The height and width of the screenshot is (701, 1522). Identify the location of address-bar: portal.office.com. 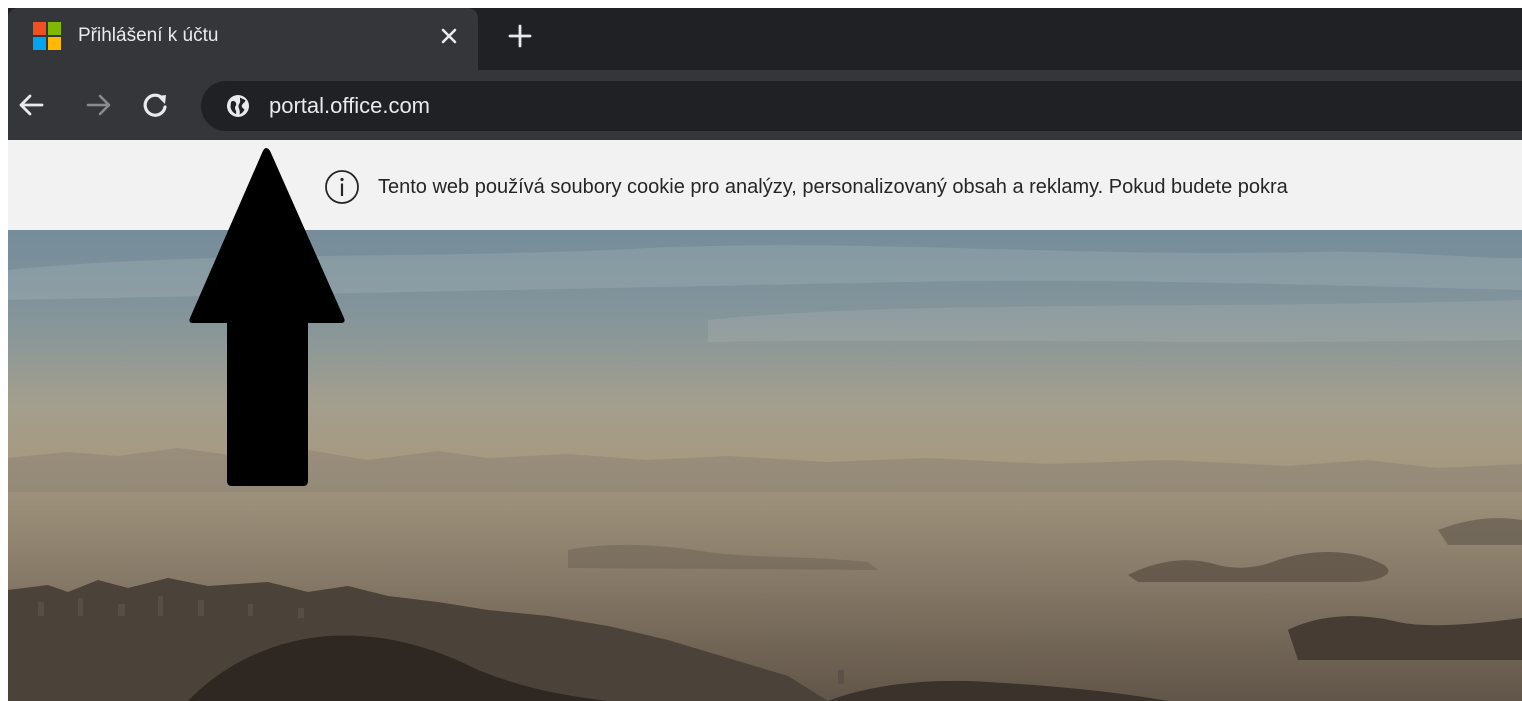
(861, 106).